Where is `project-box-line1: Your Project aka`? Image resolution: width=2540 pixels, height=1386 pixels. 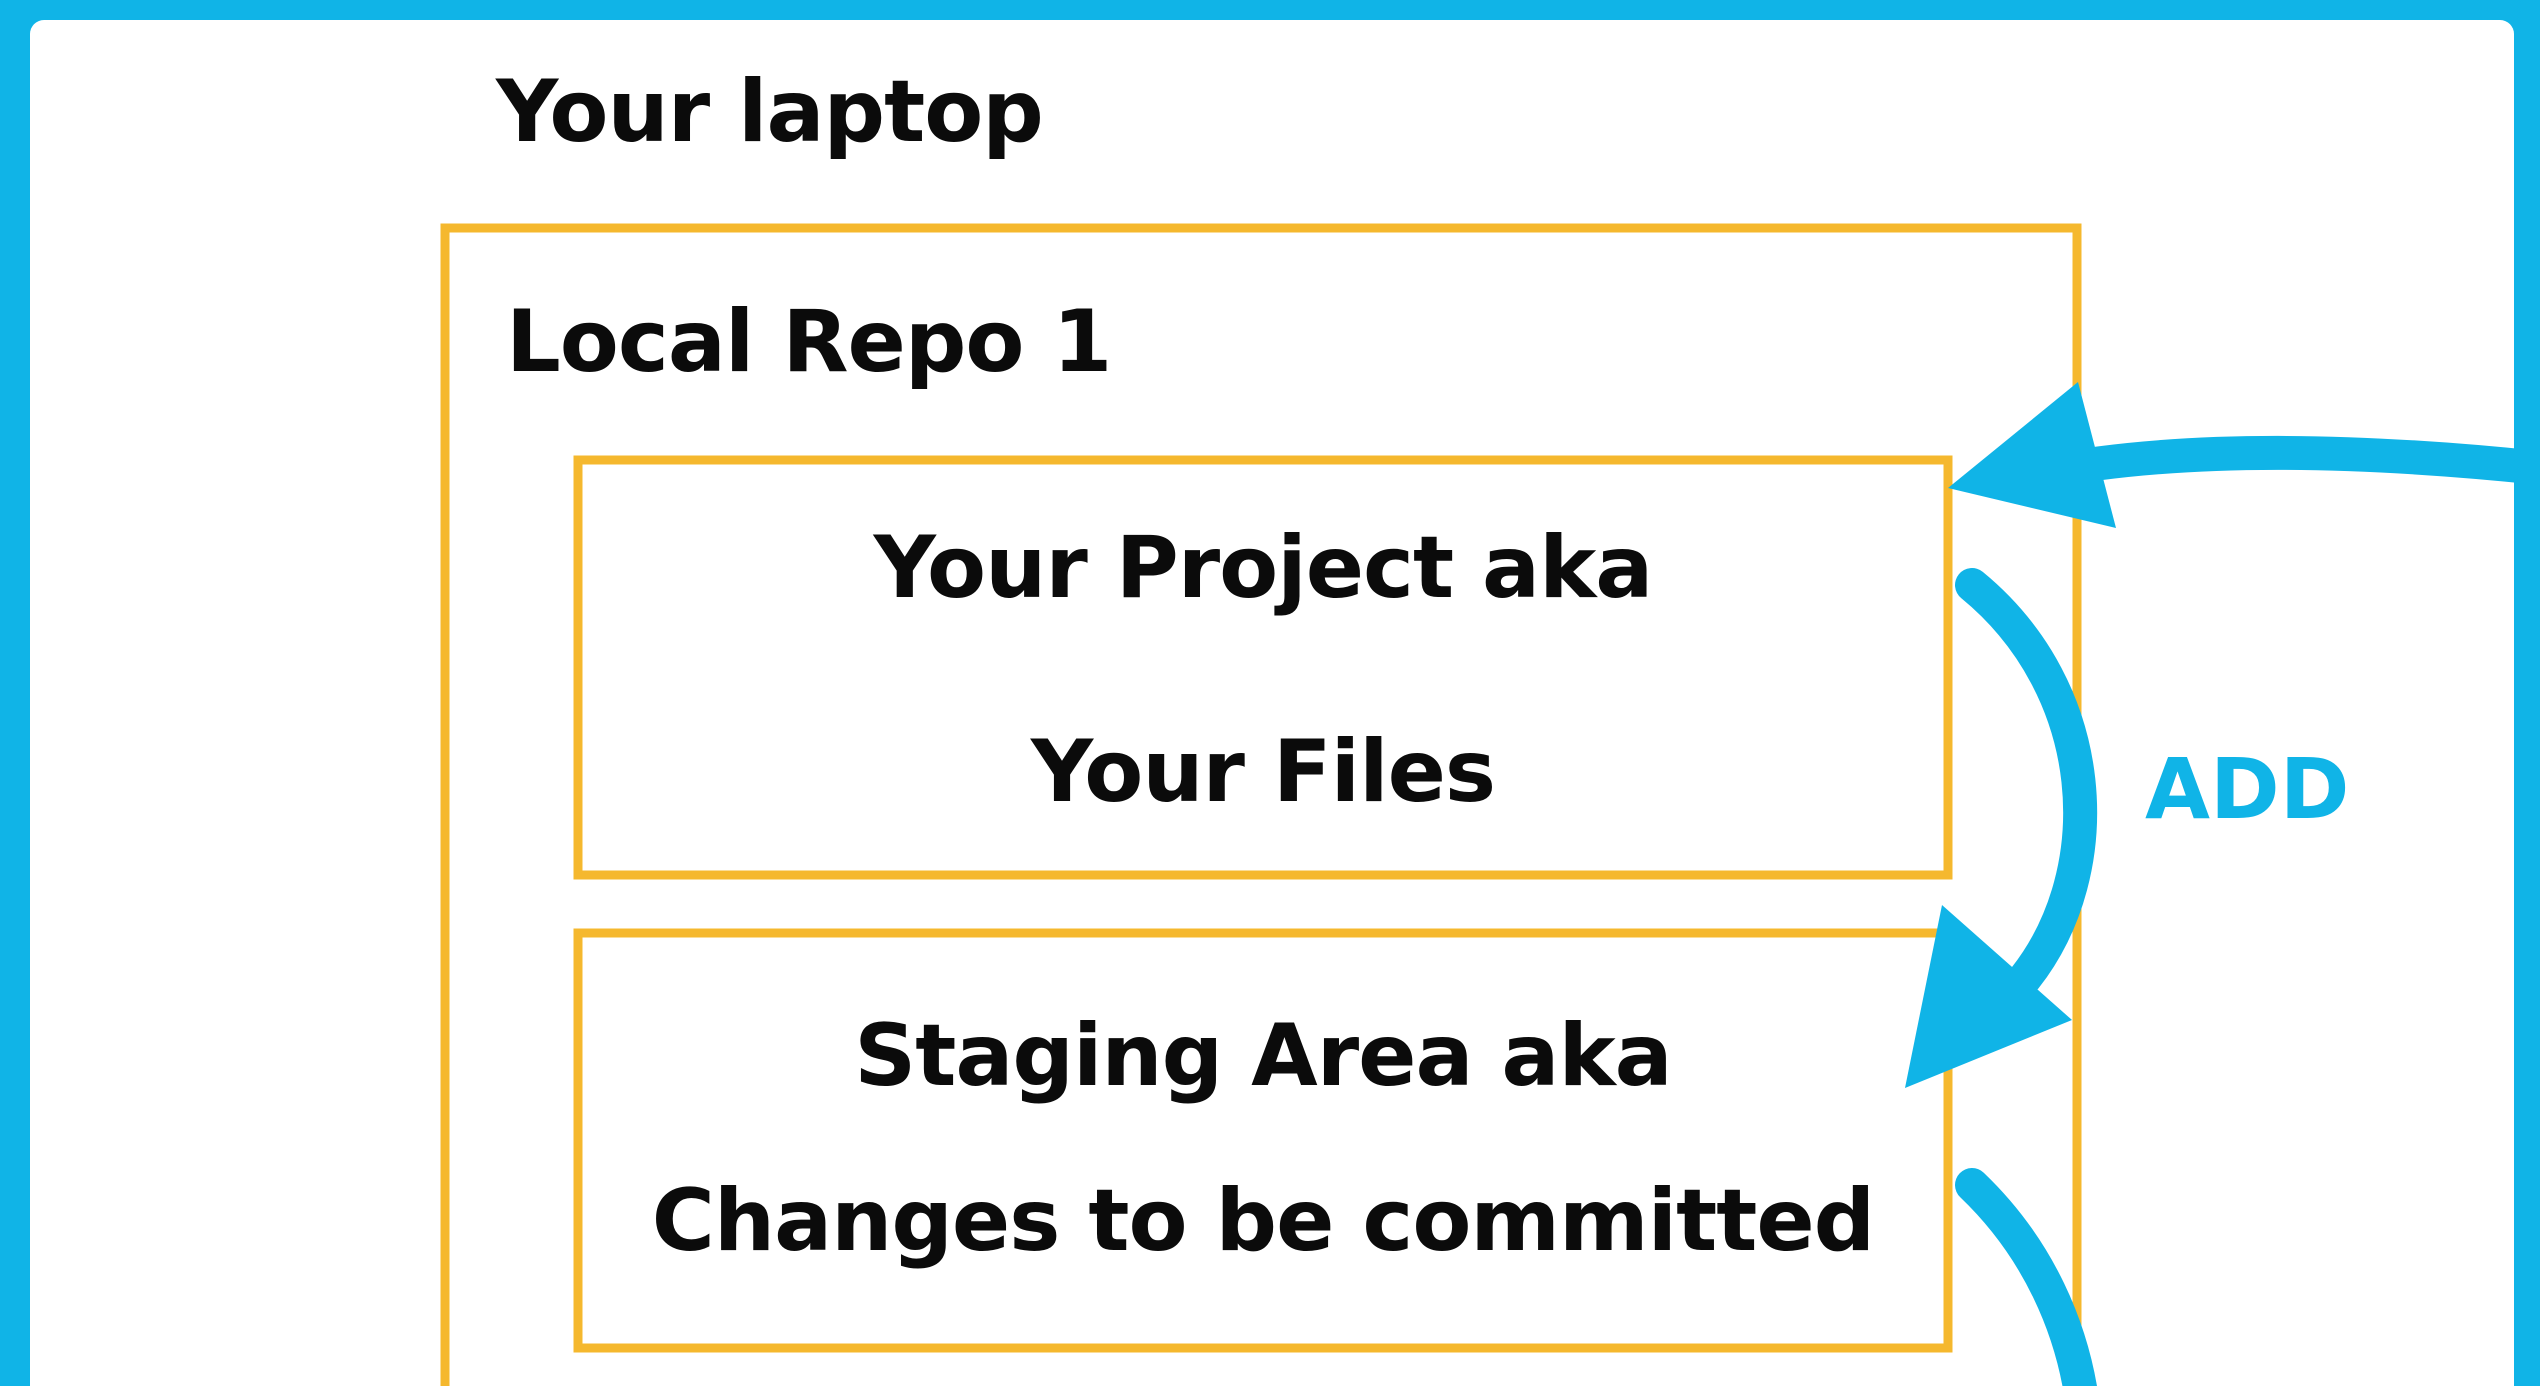 project-box-line1: Your Project aka is located at coordinates (1263, 568).